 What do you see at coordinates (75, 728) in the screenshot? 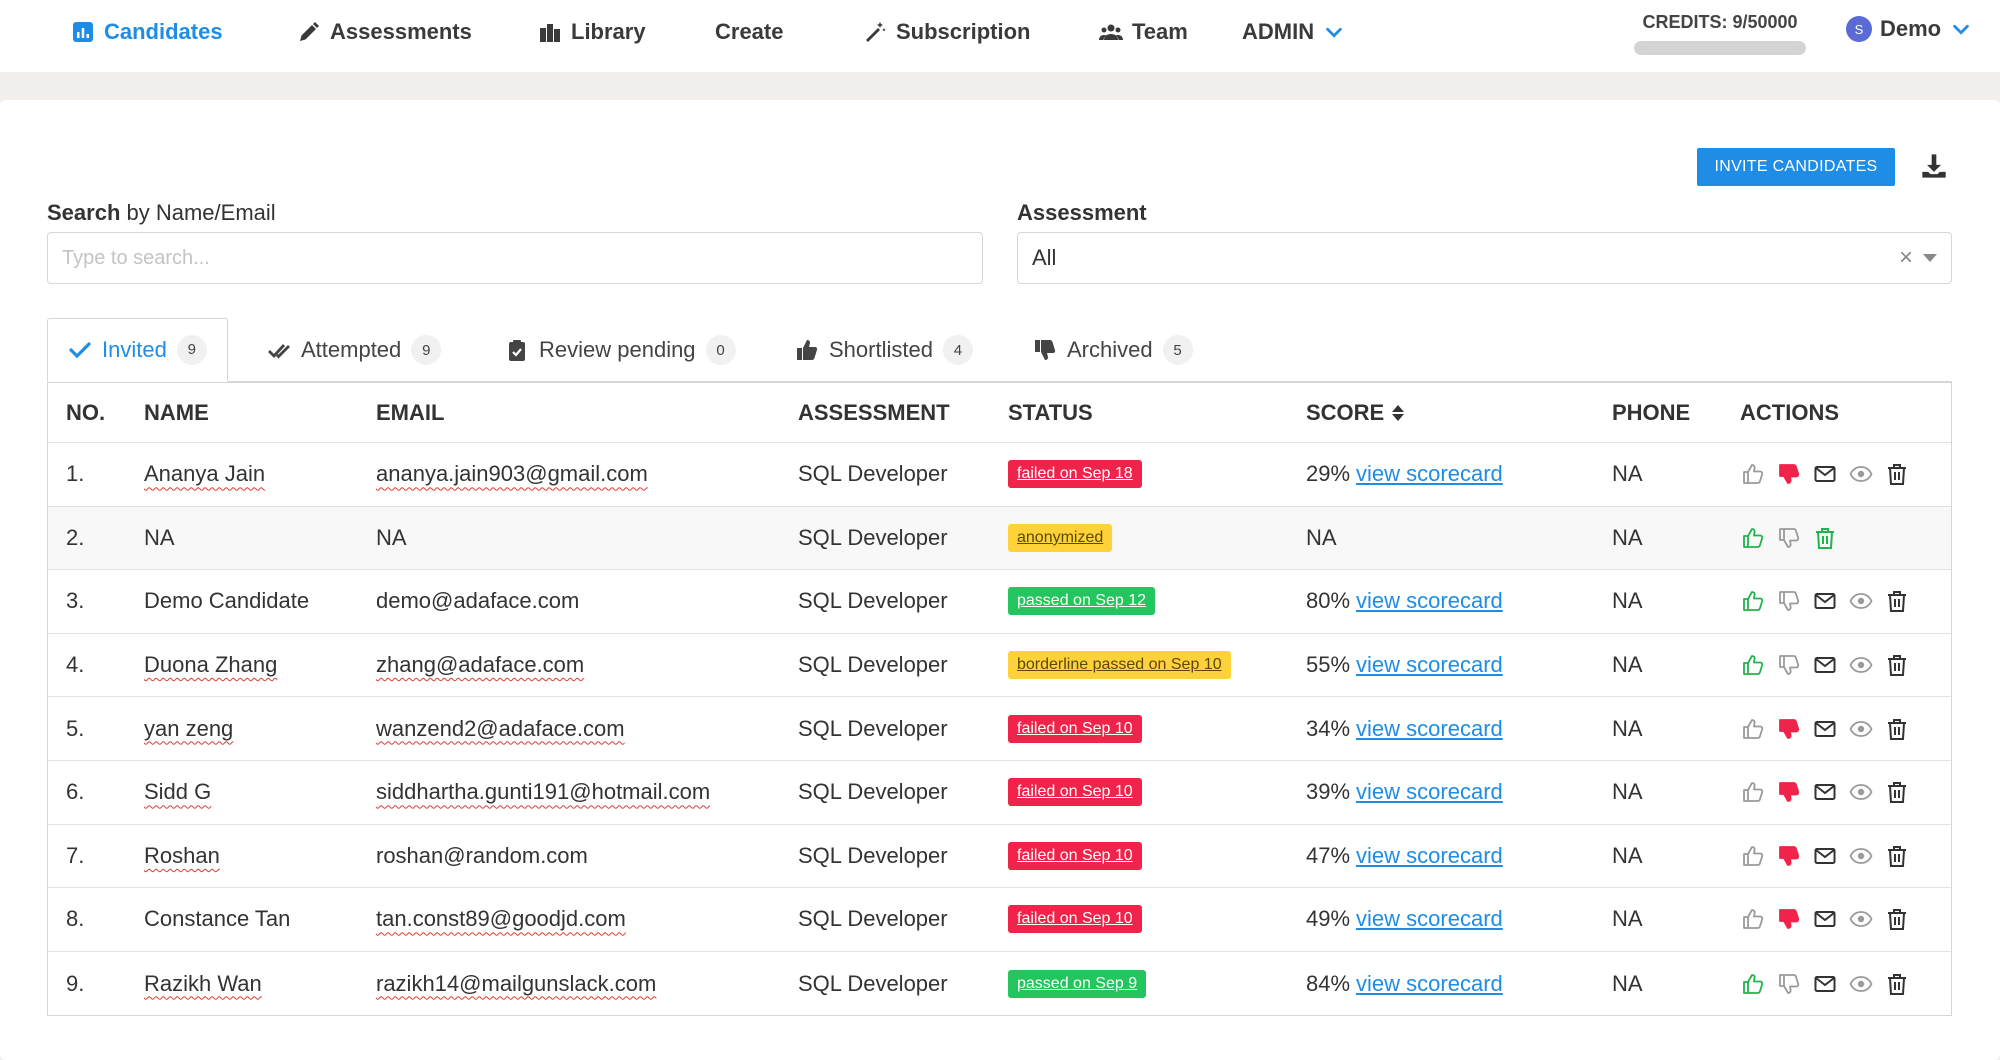
I see `row-number: 5.` at bounding box center [75, 728].